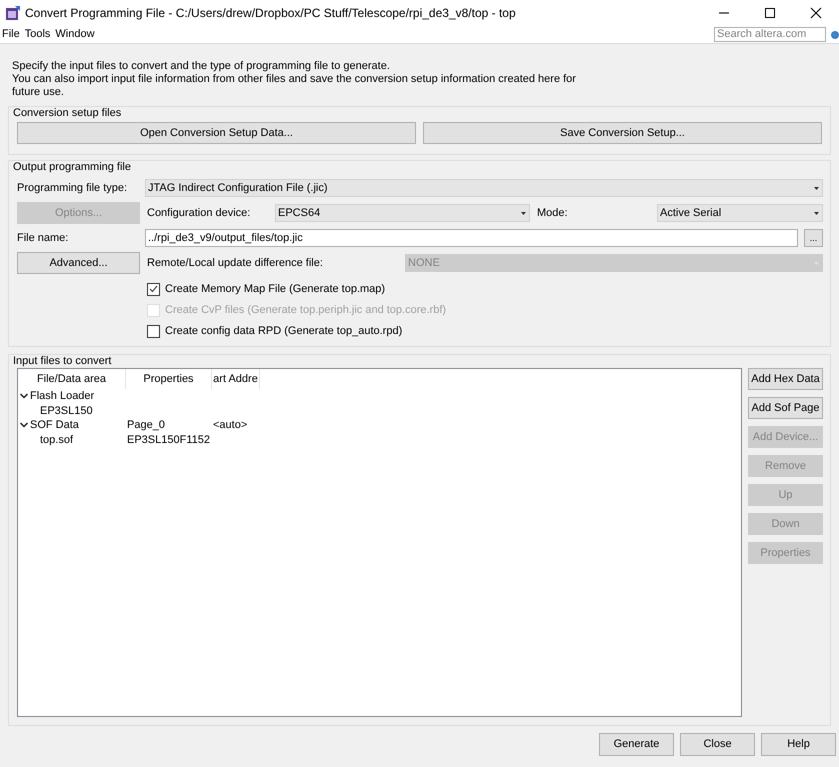 This screenshot has width=839, height=767. What do you see at coordinates (484, 188) in the screenshot?
I see `dropdown: JTAG Indirect Configuration File (.jic)` at bounding box center [484, 188].